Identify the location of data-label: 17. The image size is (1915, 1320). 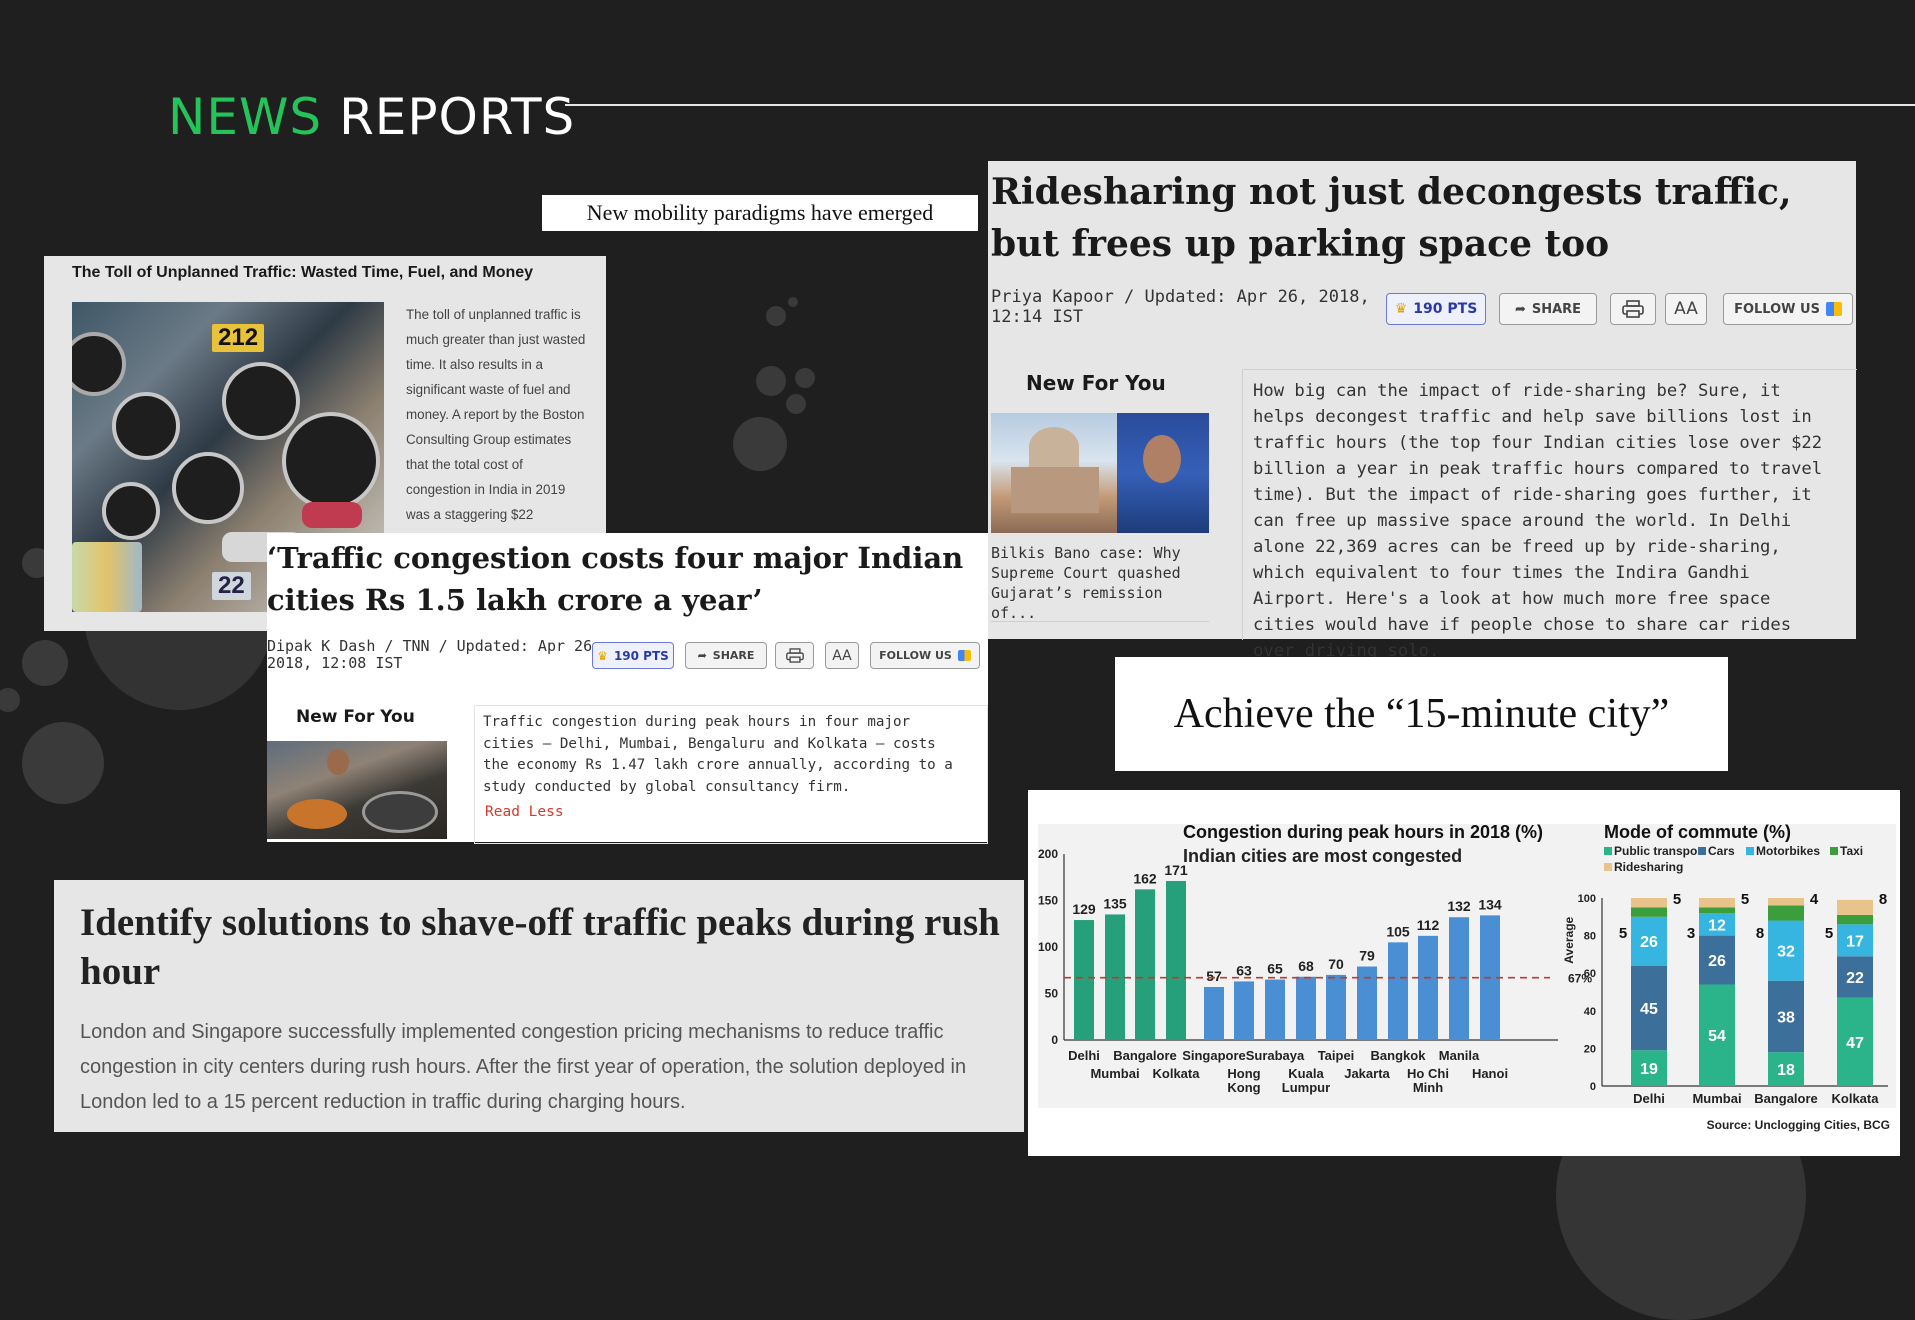
(1855, 941).